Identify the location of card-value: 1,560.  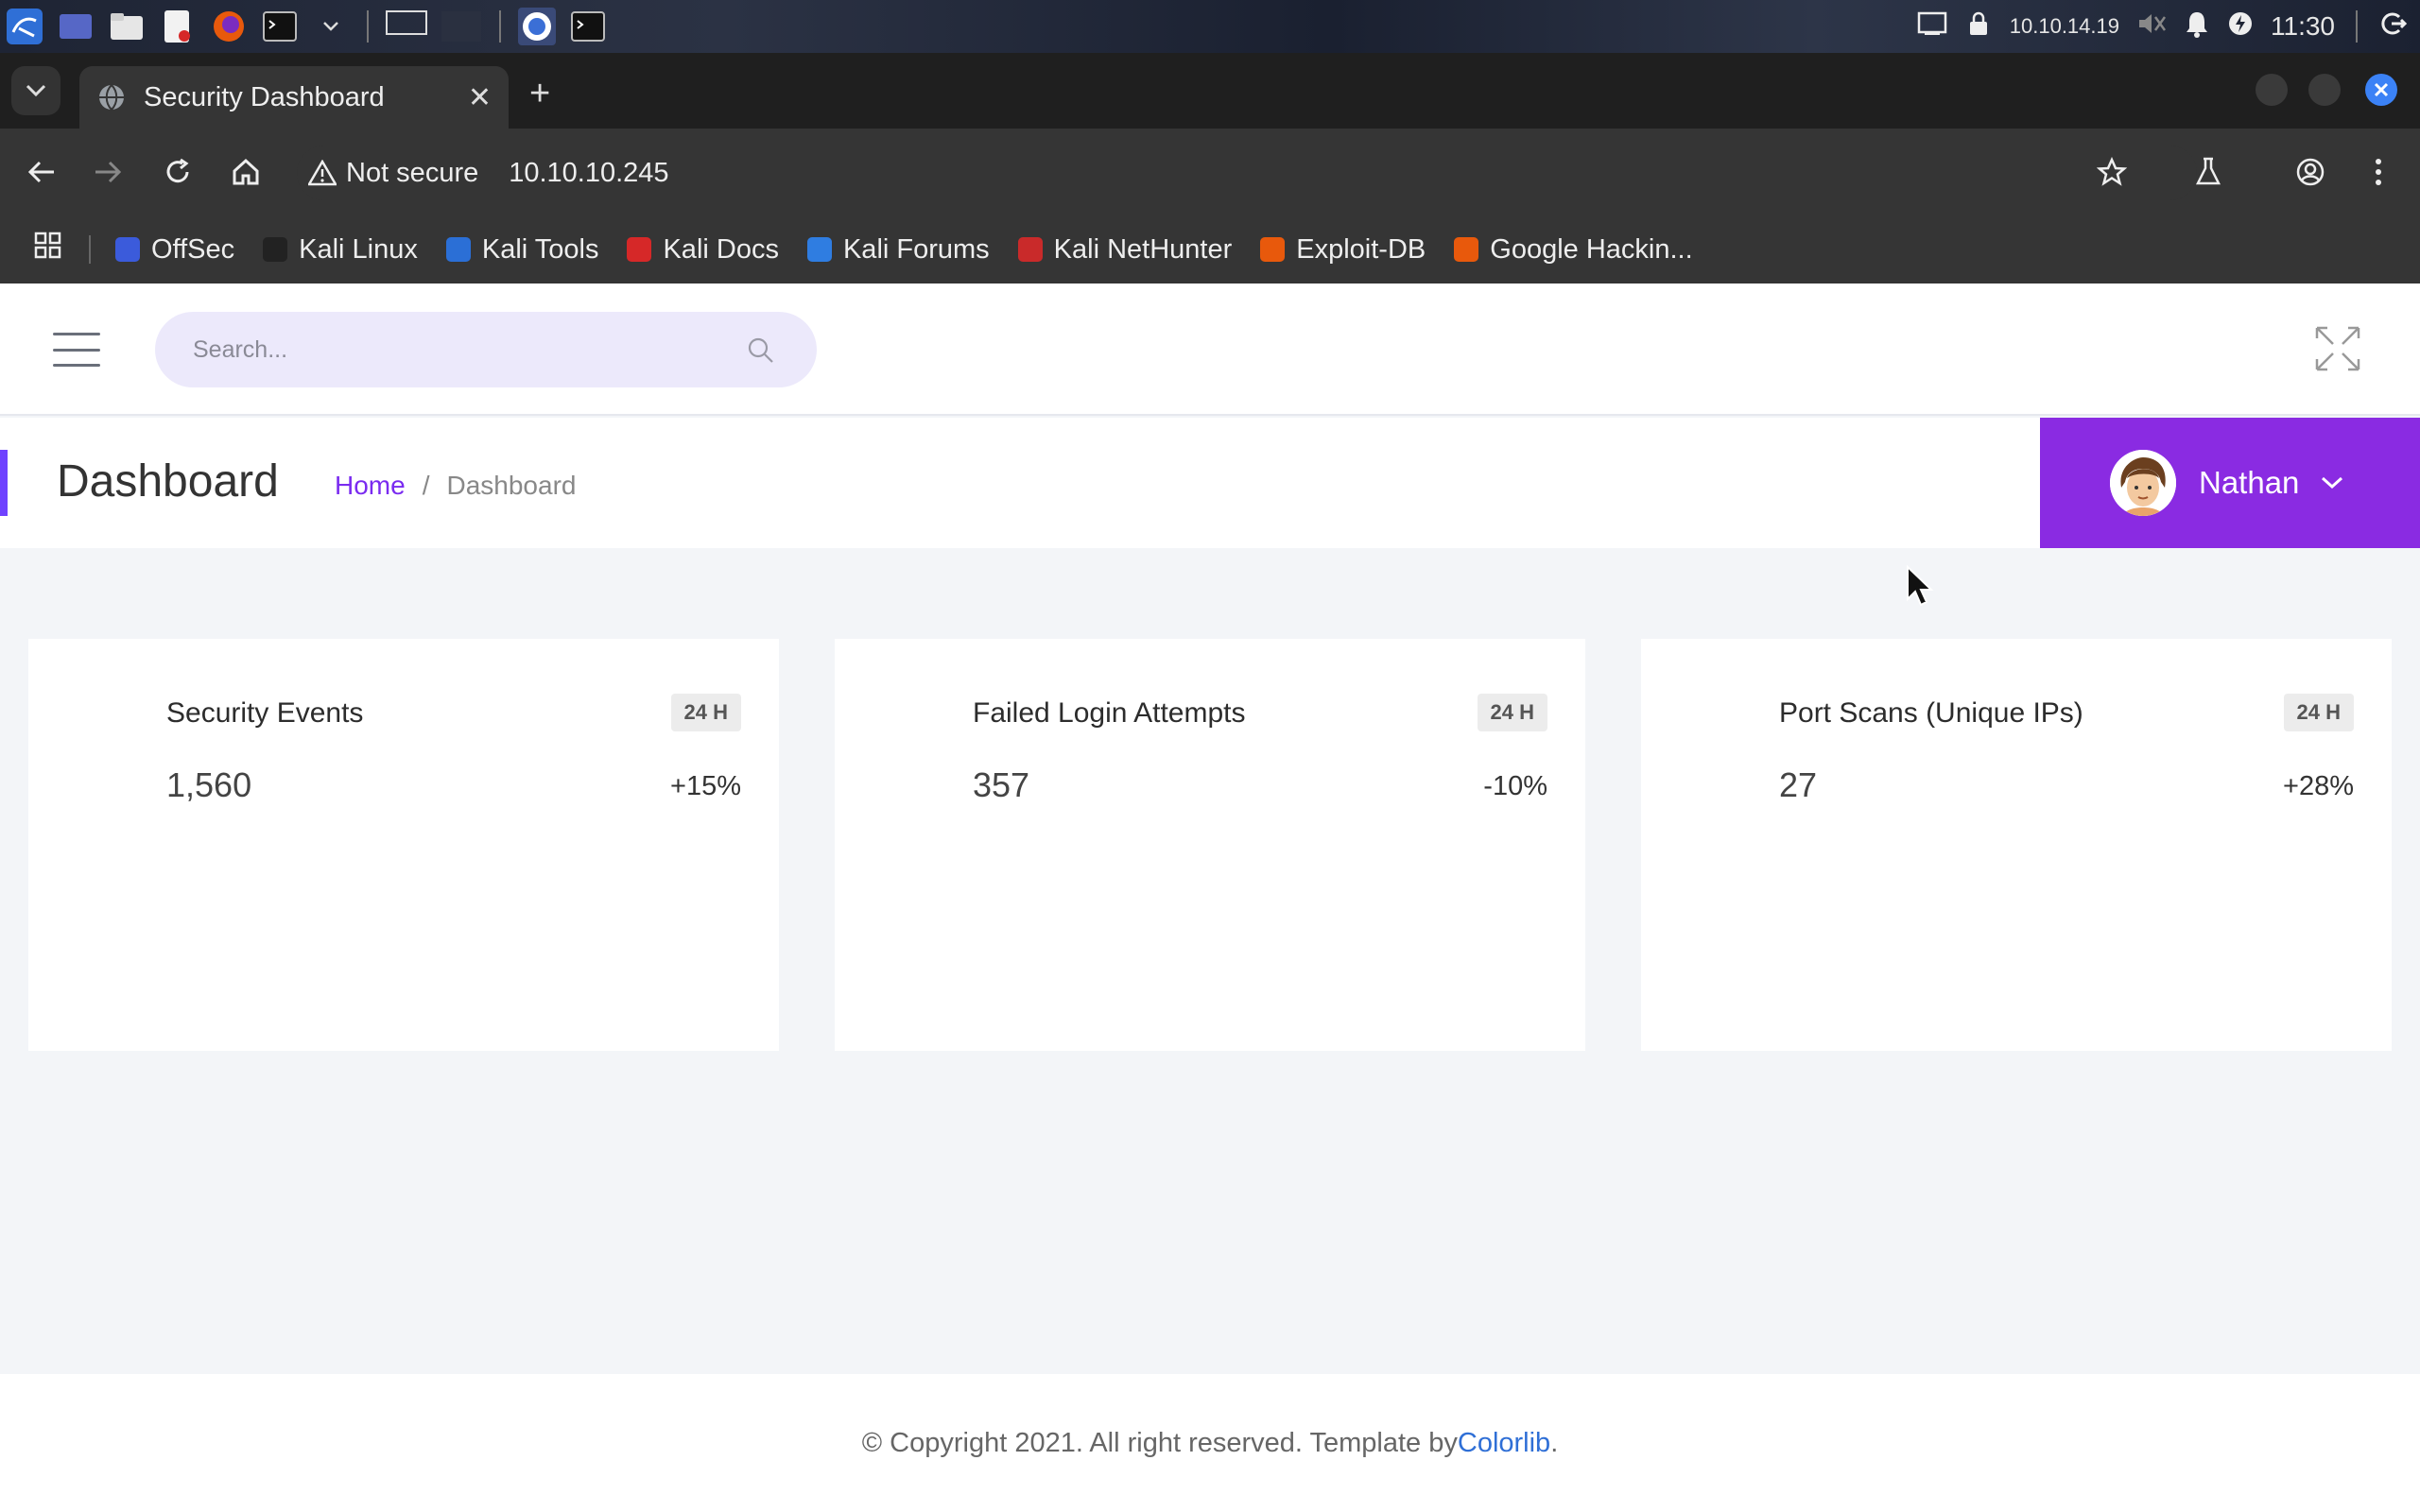
(209, 784).